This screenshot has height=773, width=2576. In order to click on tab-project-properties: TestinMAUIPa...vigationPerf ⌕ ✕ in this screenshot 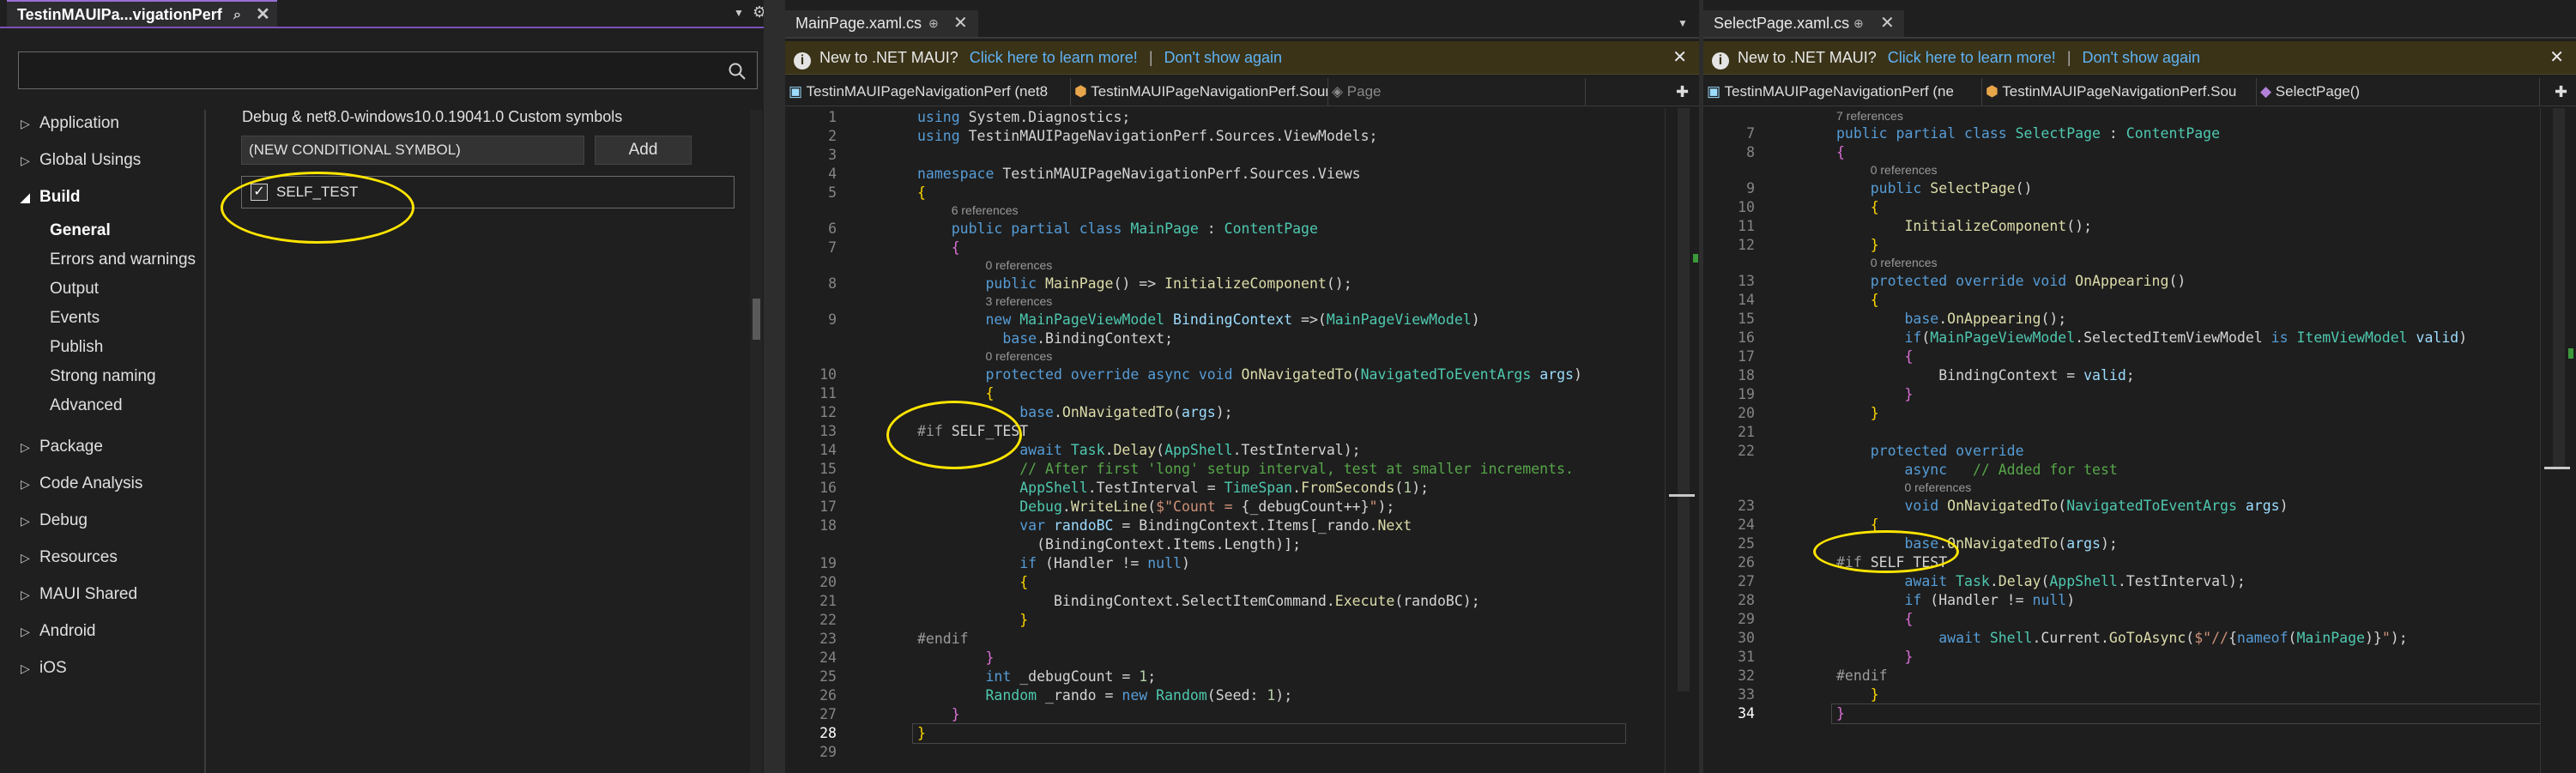, I will do `click(142, 13)`.